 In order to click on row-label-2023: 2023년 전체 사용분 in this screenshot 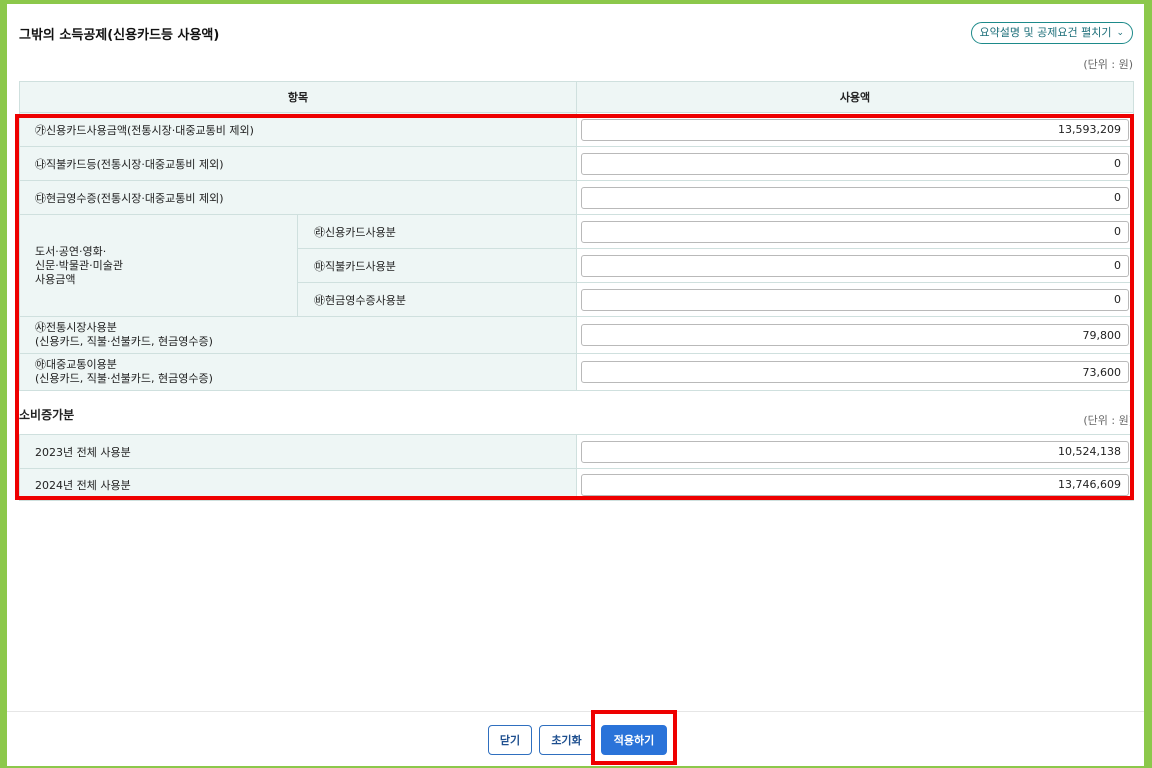, I will do `click(298, 451)`.